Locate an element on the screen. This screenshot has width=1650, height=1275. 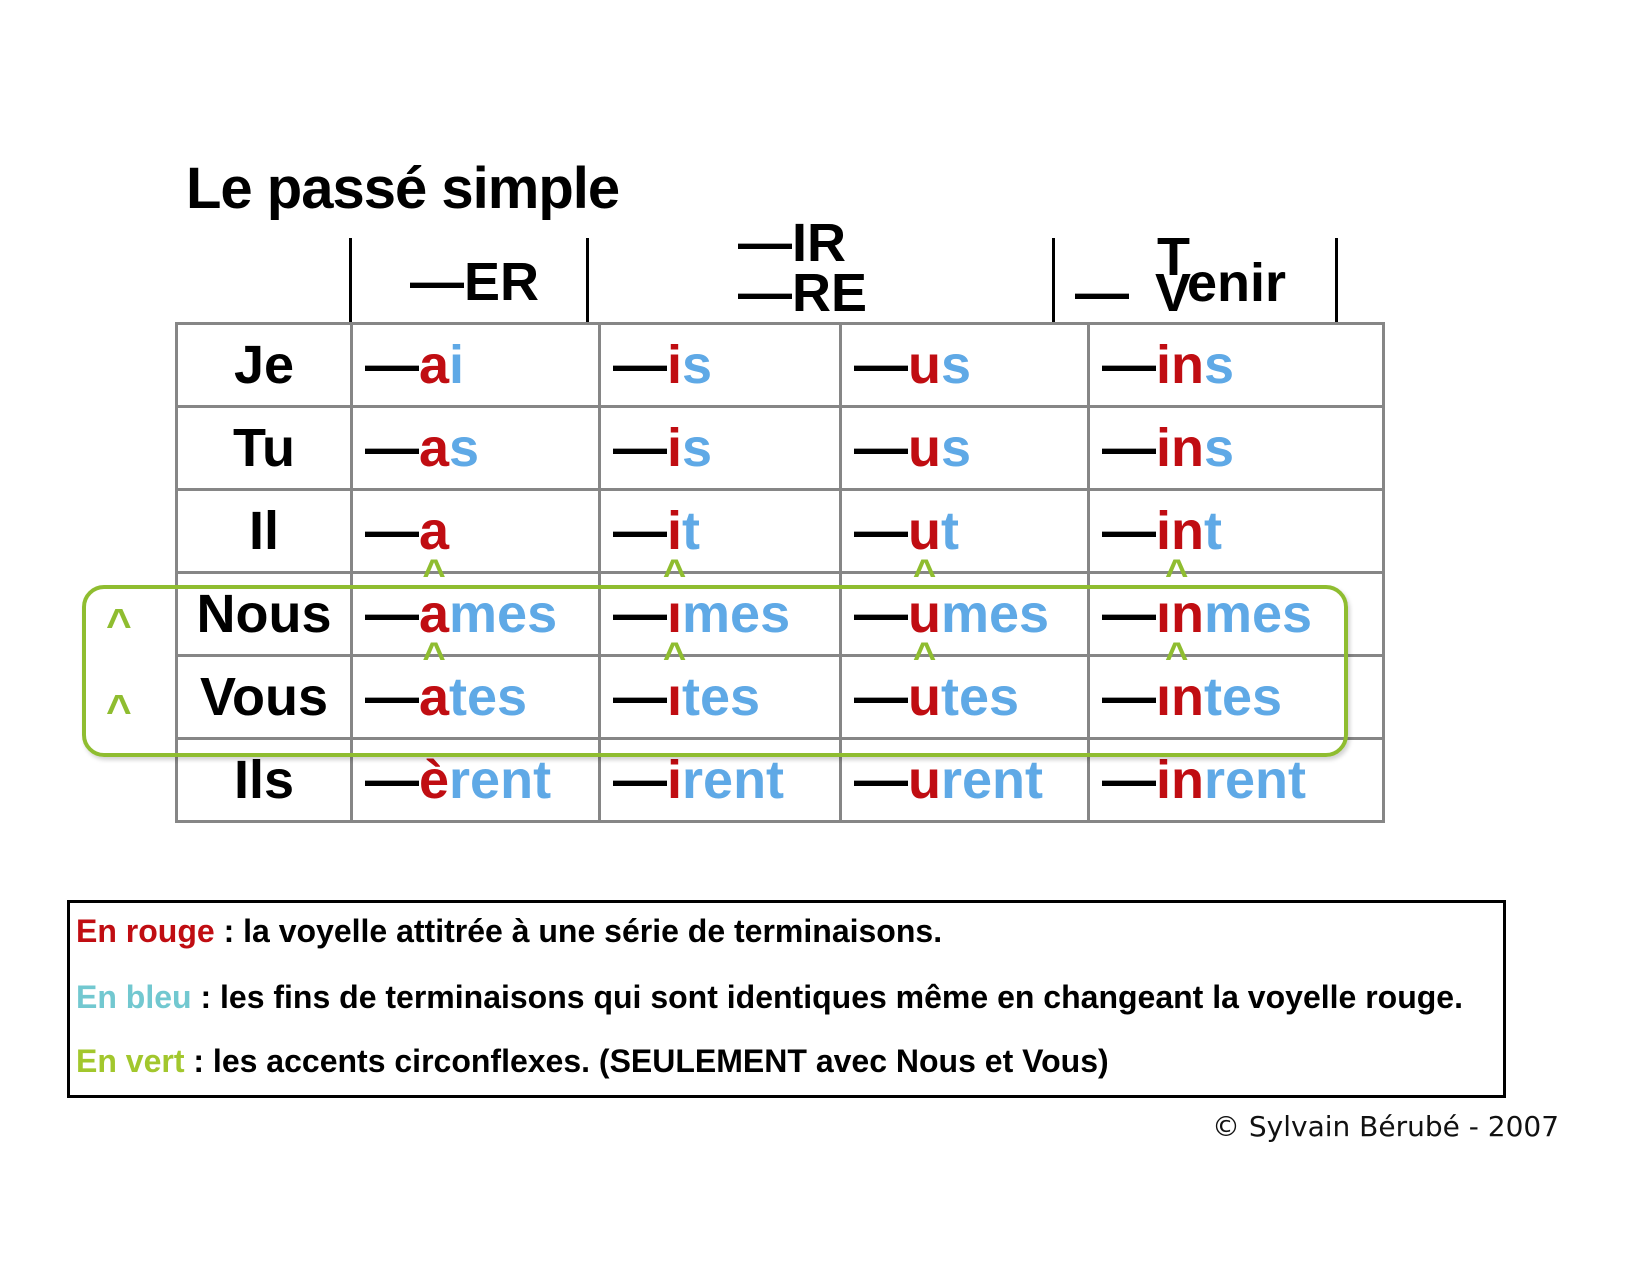
ending-cell: —as is located at coordinates (475, 448).